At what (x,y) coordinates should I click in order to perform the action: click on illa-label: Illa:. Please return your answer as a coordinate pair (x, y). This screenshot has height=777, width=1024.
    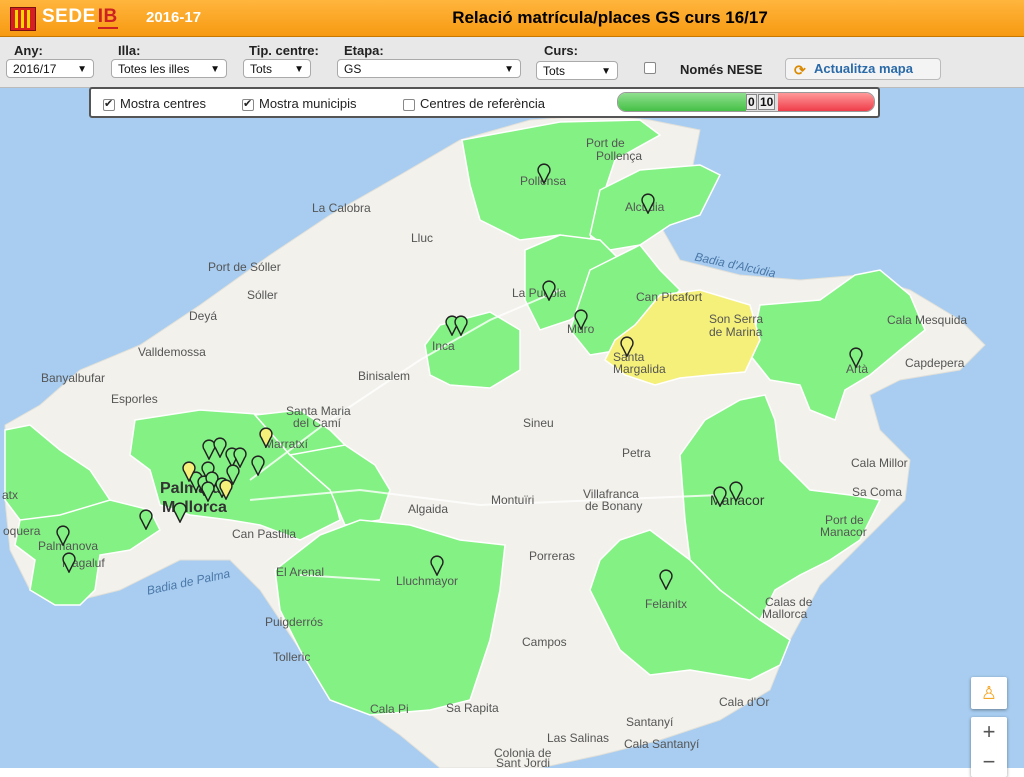
    Looking at the image, I should click on (129, 50).